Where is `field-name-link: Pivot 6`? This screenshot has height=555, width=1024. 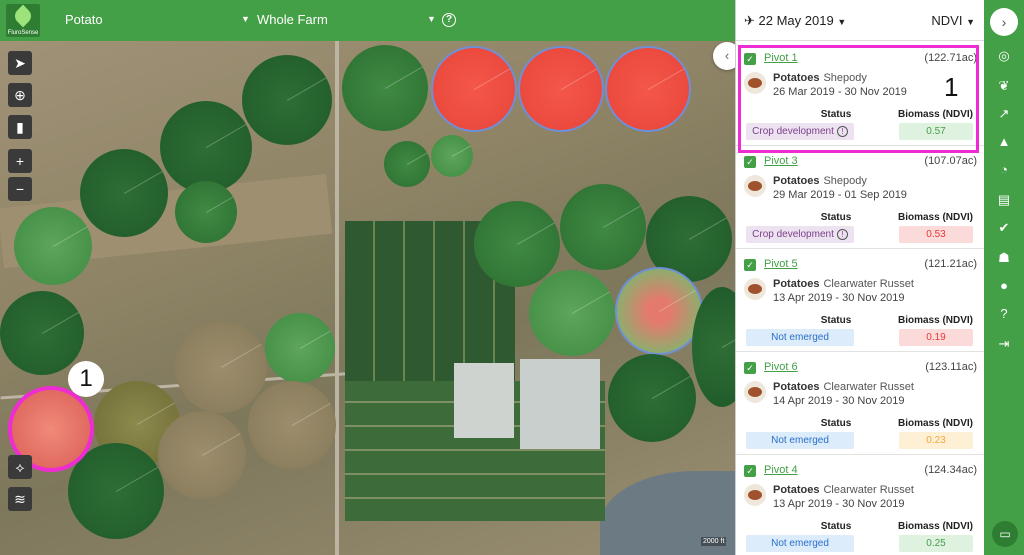
field-name-link: Pivot 6 is located at coordinates (781, 367).